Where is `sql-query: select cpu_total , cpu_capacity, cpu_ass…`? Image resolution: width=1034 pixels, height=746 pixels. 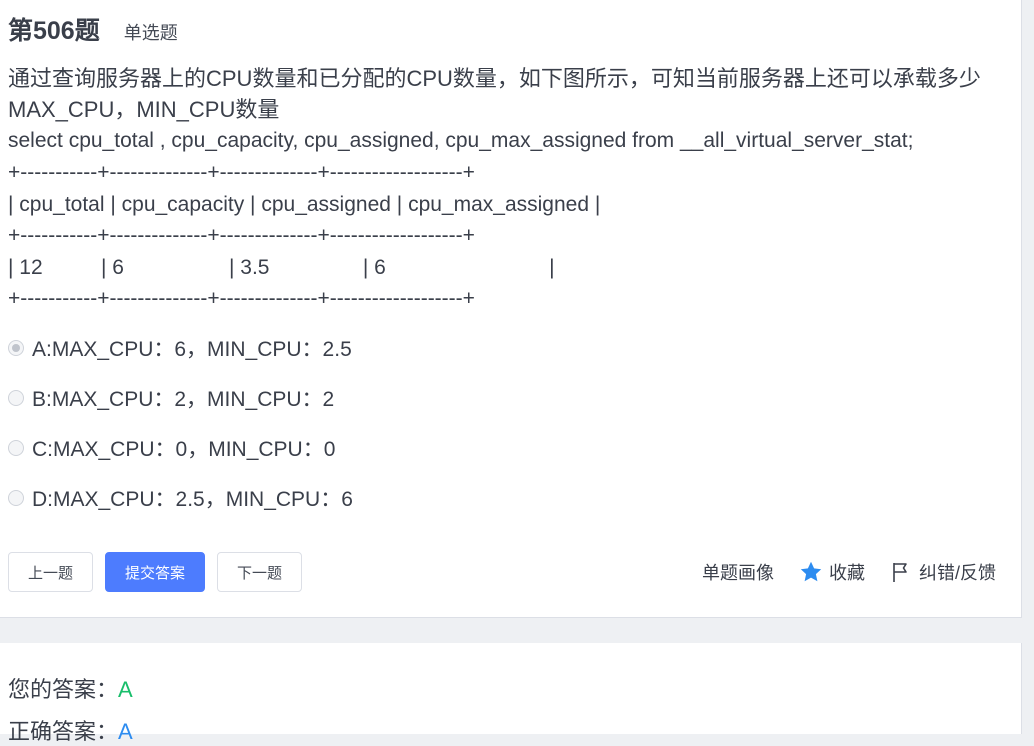
sql-query: select cpu_total , cpu_capacity, cpu_ass… is located at coordinates (461, 140).